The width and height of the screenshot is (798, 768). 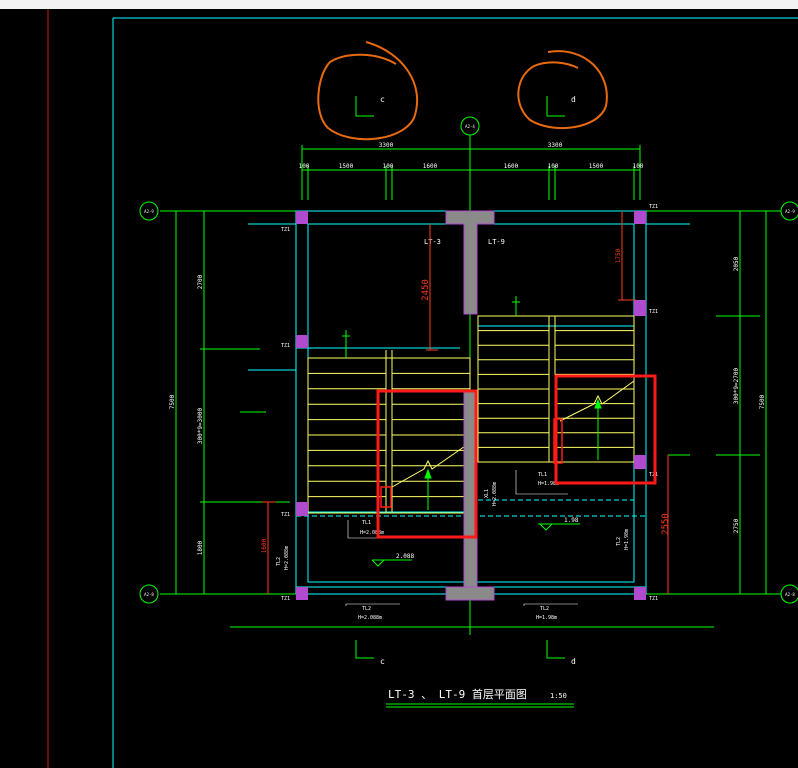 What do you see at coordinates (457, 694) in the screenshot?
I see `drawing-title: LT-3 、 LT-9 首层平面图` at bounding box center [457, 694].